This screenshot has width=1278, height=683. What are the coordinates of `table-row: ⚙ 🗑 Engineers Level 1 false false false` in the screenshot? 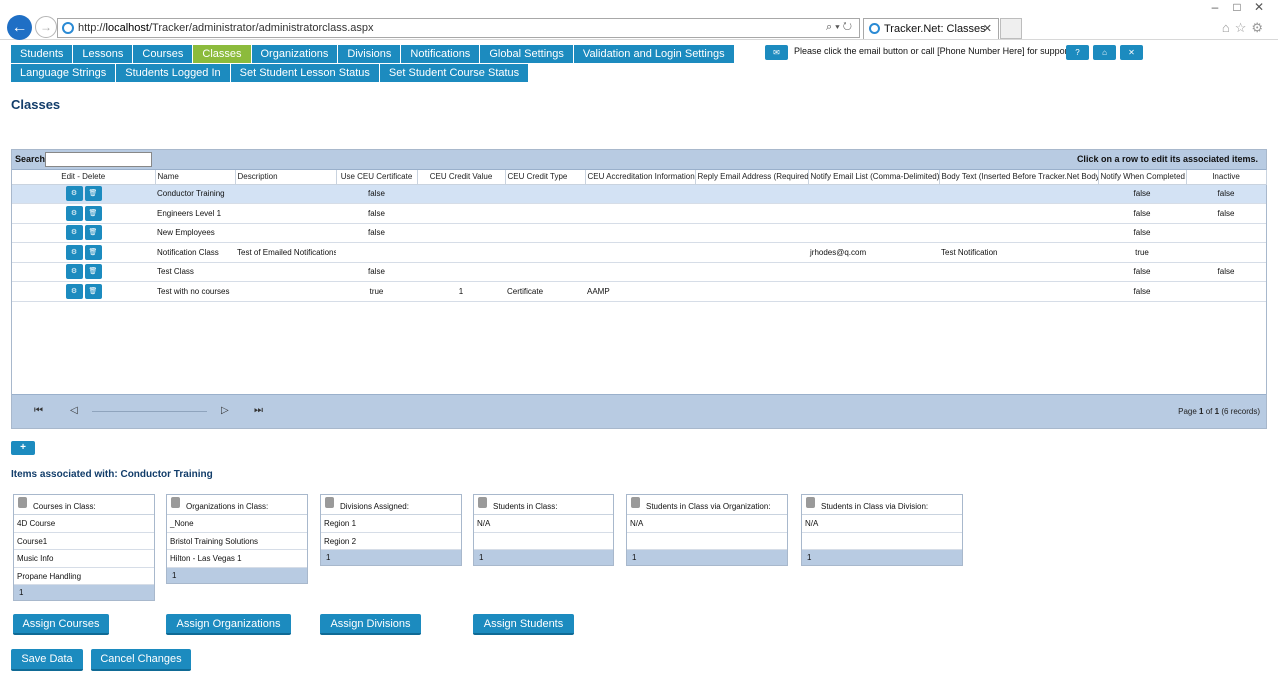 It's located at (639, 213).